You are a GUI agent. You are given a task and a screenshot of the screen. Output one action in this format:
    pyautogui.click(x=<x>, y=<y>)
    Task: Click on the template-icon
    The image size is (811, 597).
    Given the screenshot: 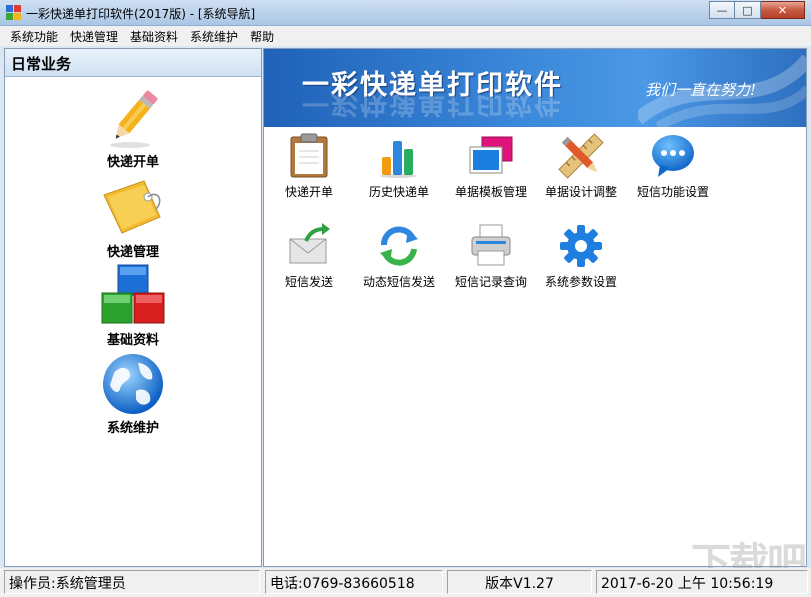 What is the action you would take?
    pyautogui.click(x=491, y=156)
    